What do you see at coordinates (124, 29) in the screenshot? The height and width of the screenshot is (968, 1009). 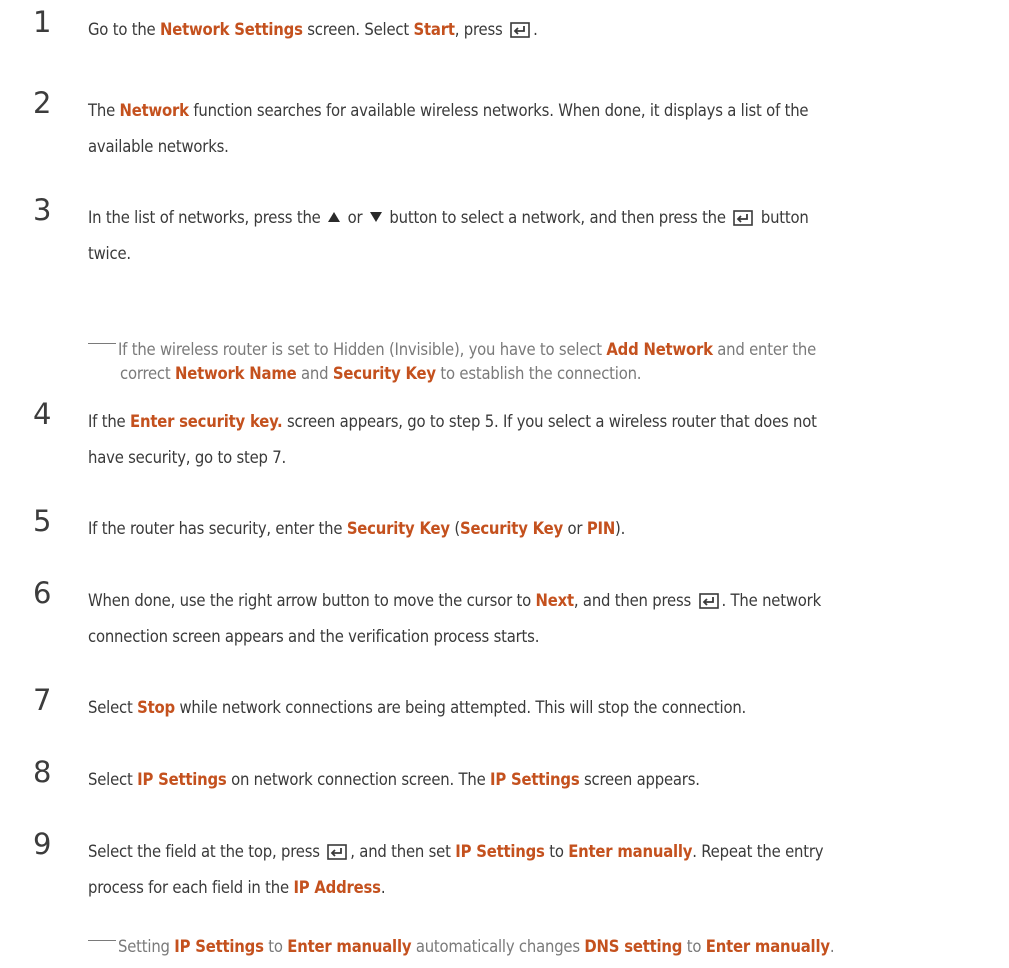 I see `text-run: Go to the` at bounding box center [124, 29].